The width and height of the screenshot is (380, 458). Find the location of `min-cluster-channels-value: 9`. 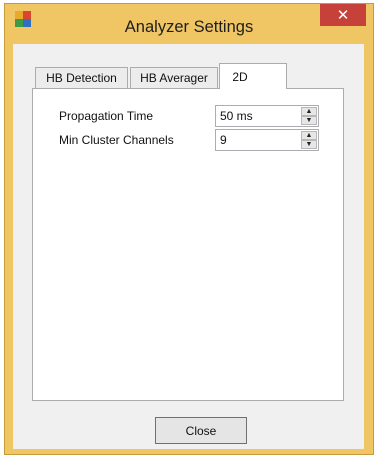

min-cluster-channels-value: 9 is located at coordinates (223, 140).